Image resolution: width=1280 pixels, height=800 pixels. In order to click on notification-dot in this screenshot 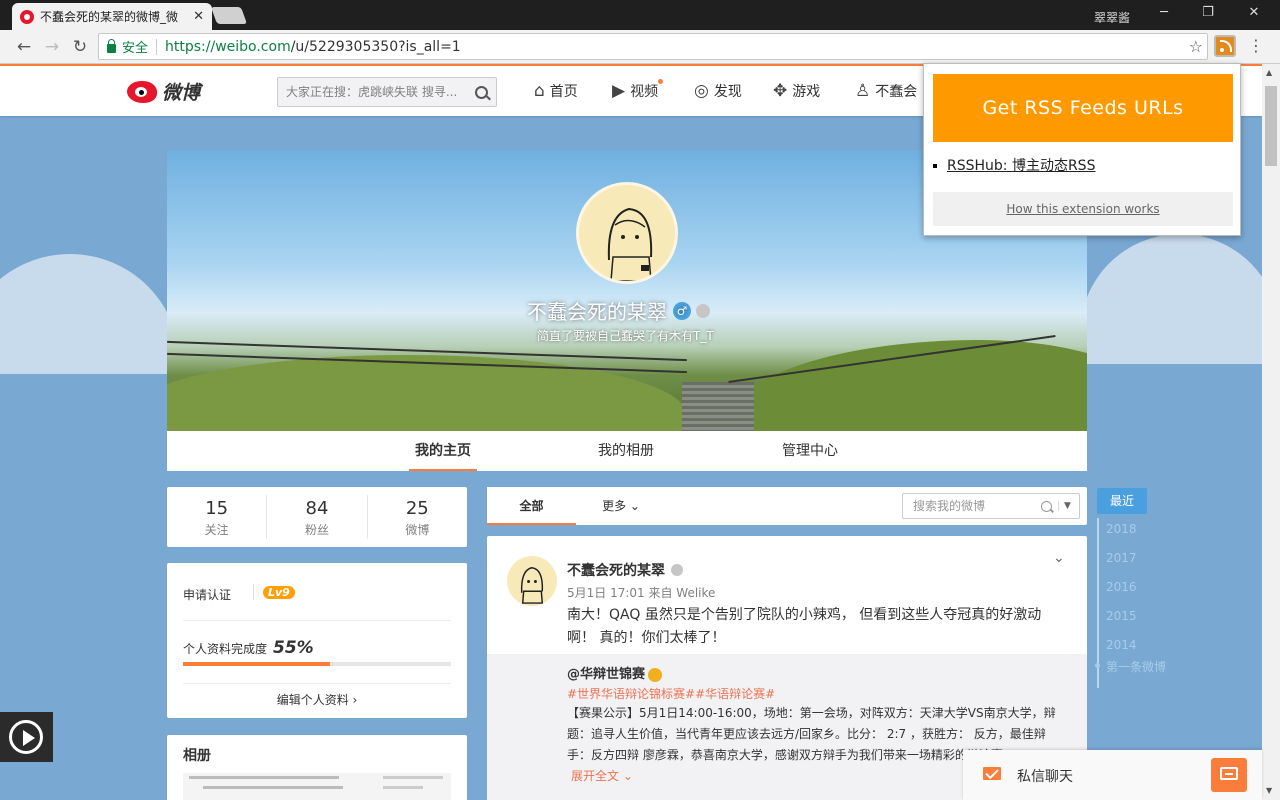, I will do `click(661, 81)`.